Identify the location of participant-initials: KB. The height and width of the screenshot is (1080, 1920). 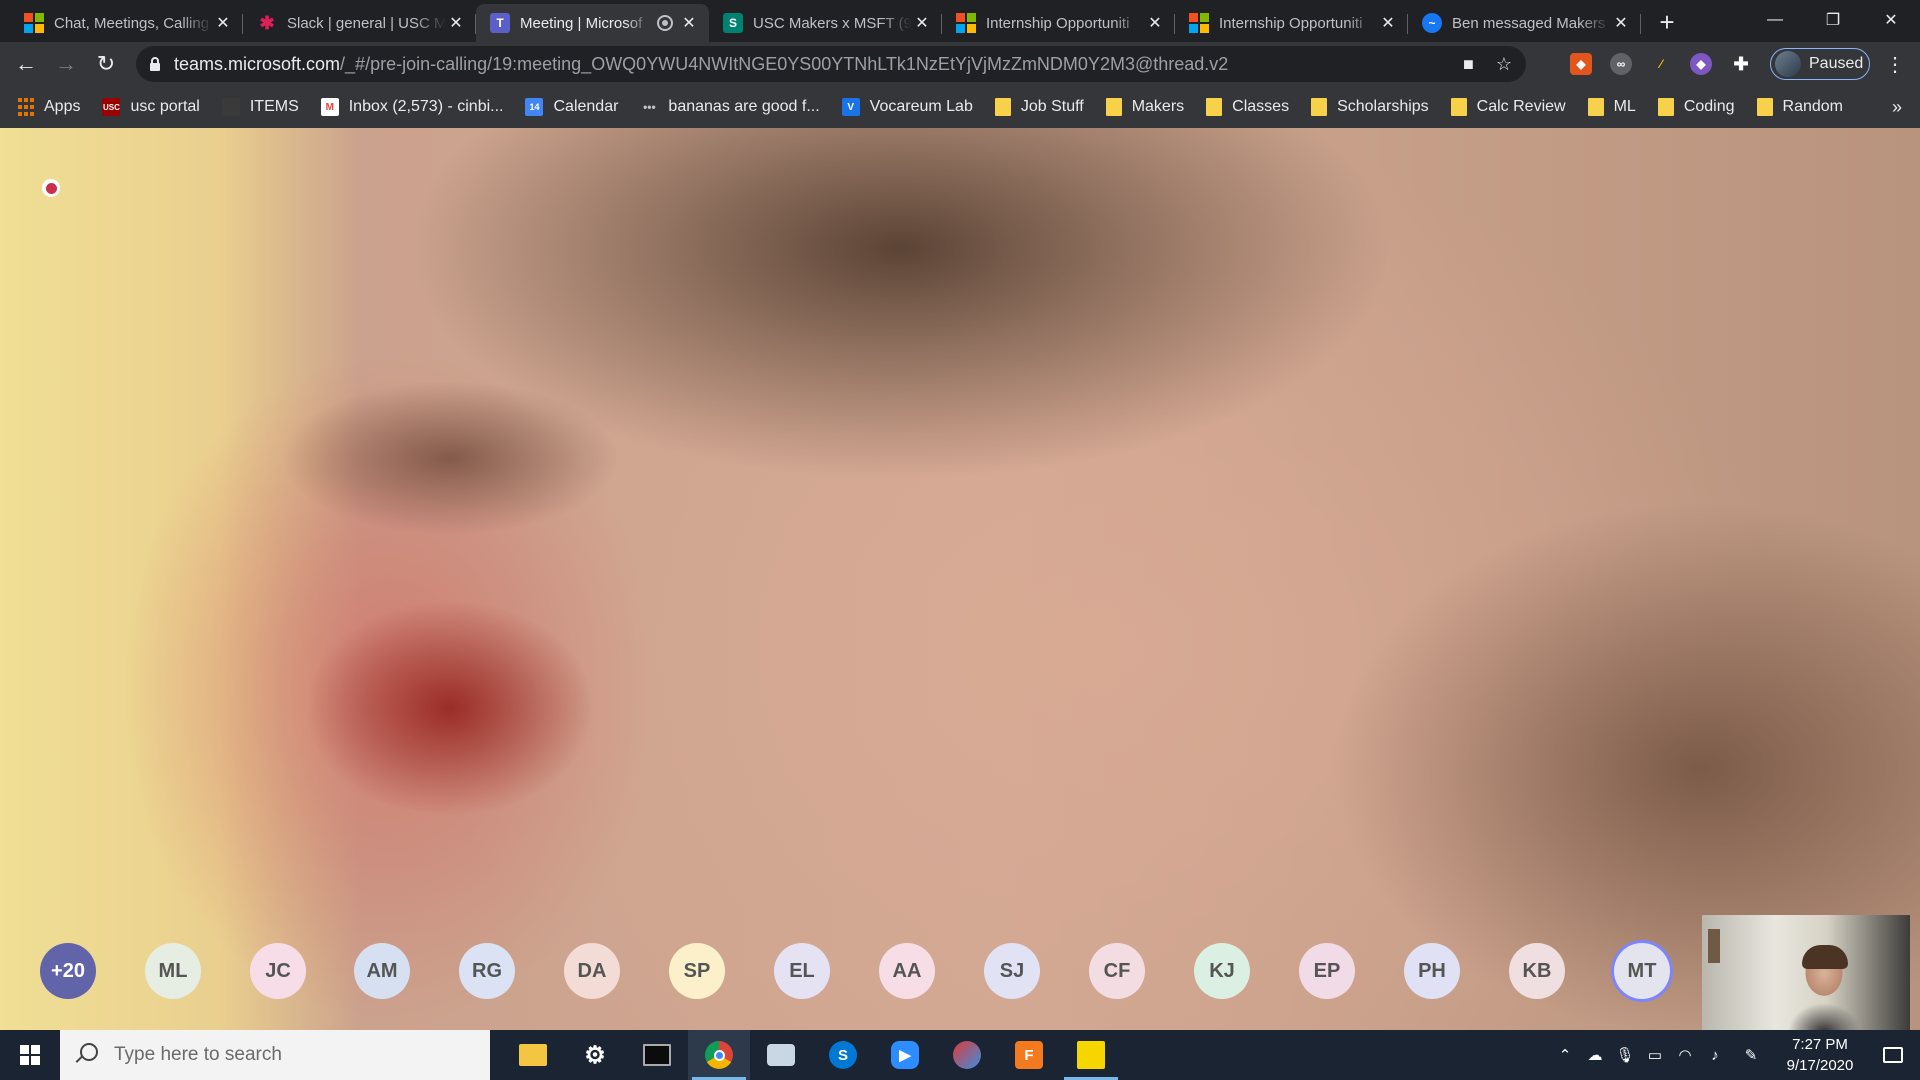
(1537, 970).